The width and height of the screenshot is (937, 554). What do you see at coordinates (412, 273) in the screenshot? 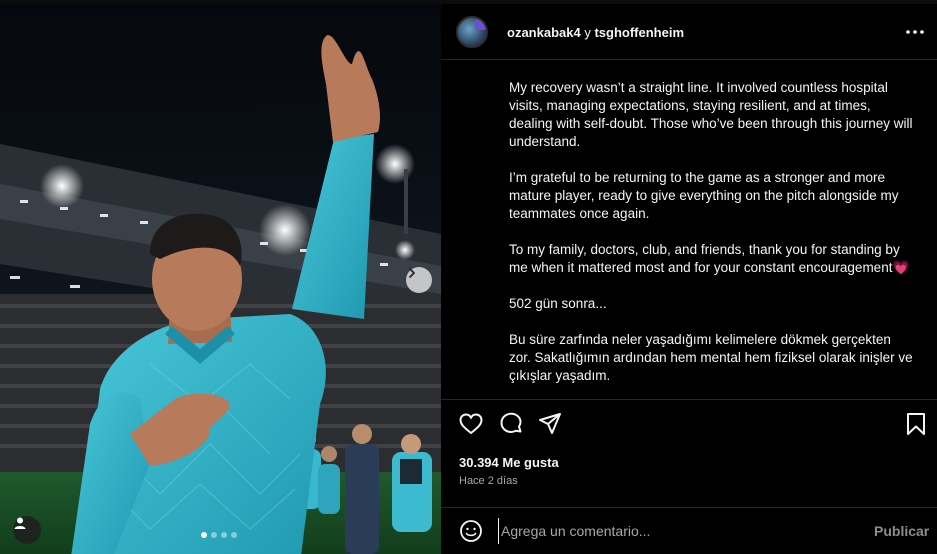
I see `chevron-right-icon` at bounding box center [412, 273].